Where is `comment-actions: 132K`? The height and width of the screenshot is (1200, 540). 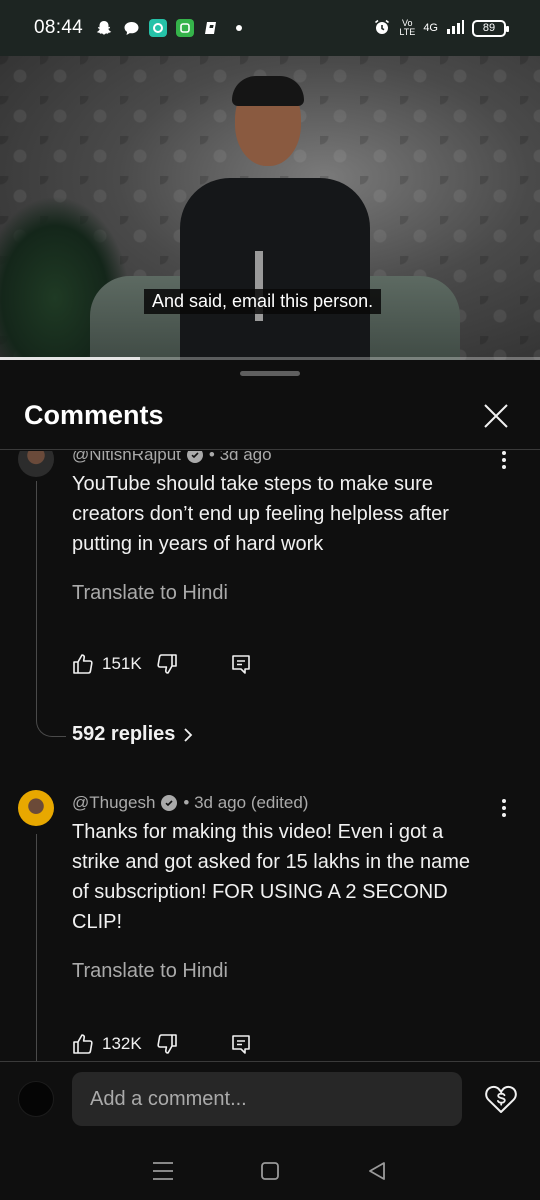 comment-actions: 132K is located at coordinates (162, 1044).